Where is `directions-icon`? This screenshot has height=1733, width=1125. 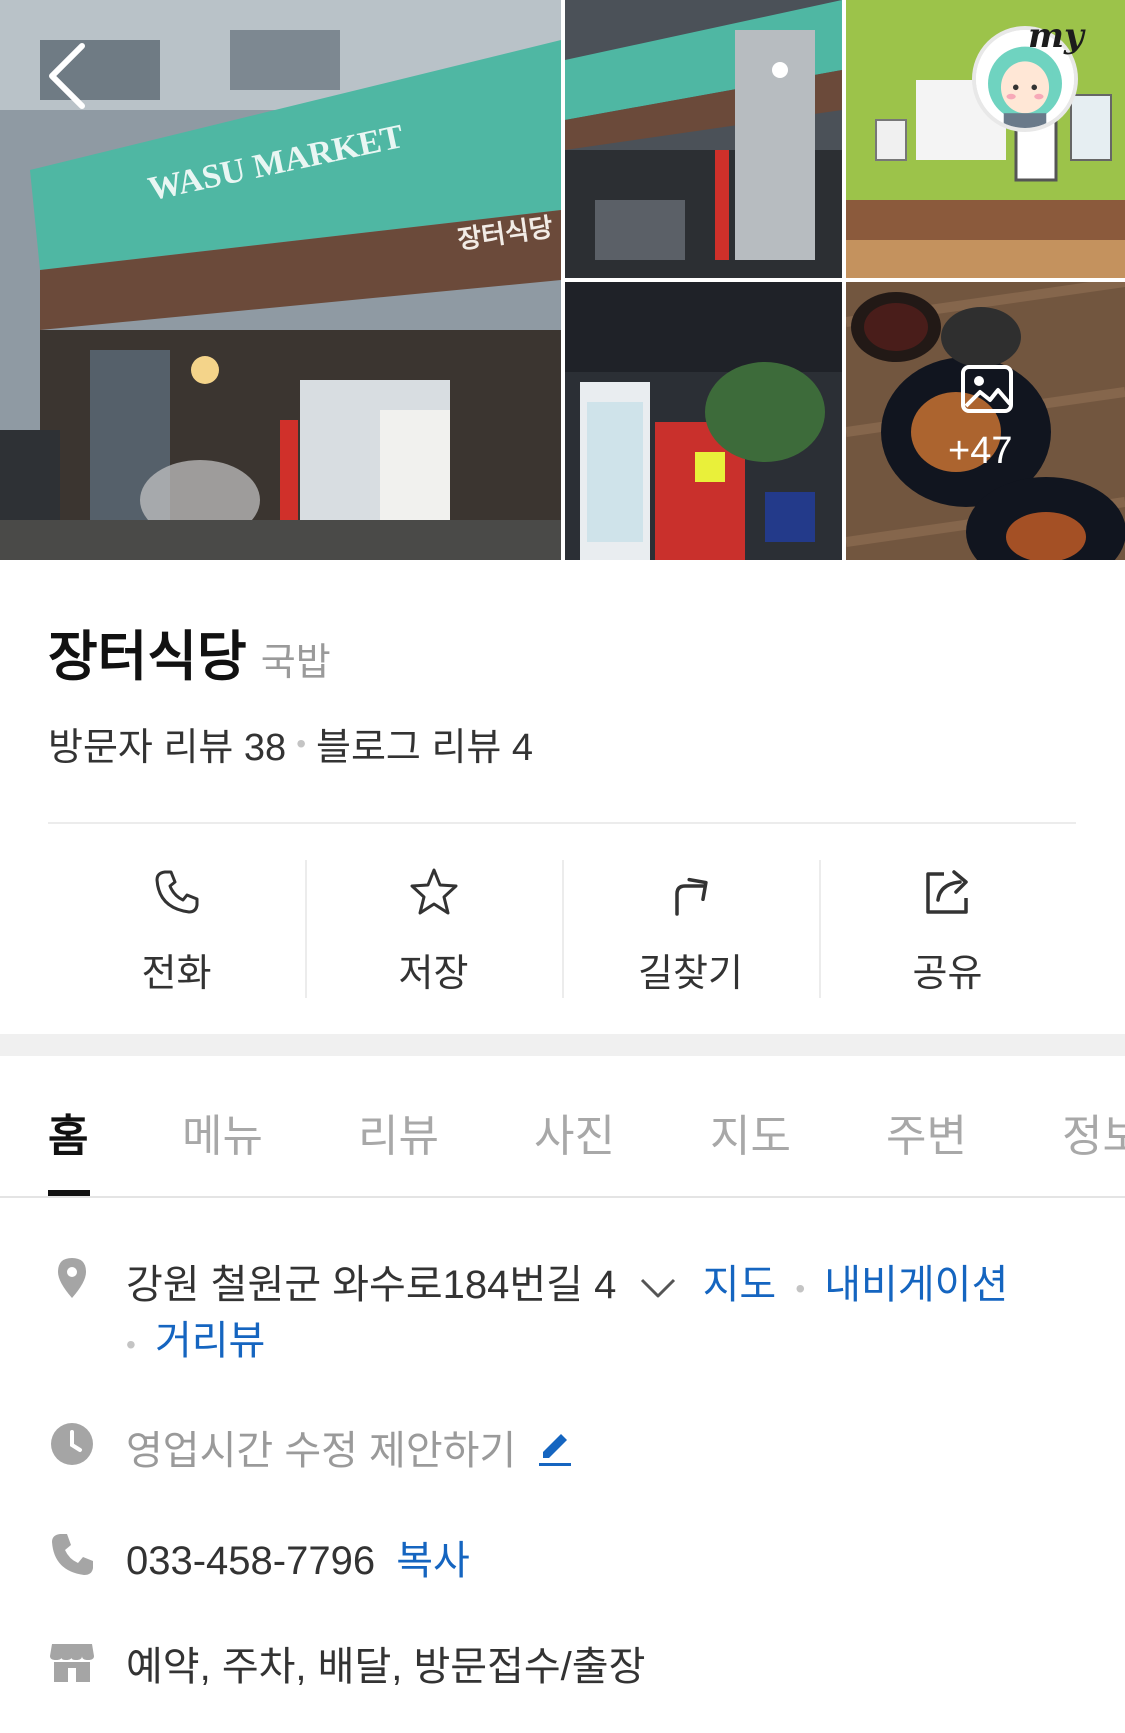
directions-icon is located at coordinates (691, 896).